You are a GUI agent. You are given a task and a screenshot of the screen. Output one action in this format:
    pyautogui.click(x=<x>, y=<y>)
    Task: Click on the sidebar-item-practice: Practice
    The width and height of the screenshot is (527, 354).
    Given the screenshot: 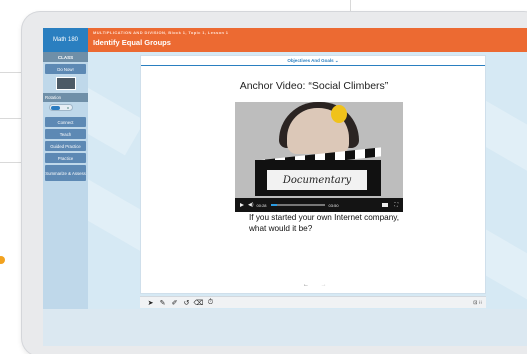 What is the action you would take?
    pyautogui.click(x=65, y=158)
    